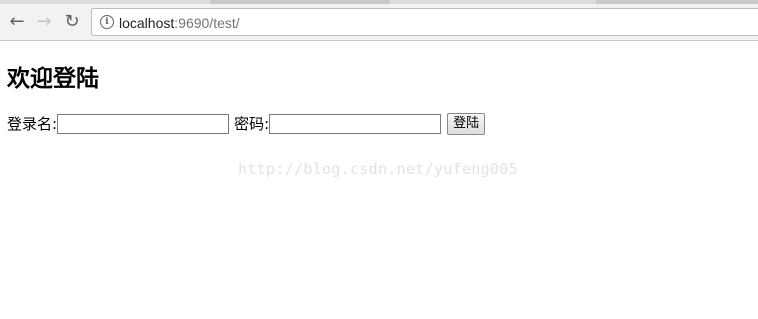 The image size is (758, 319). I want to click on login-form: 登录名: 密码: 登陆, so click(246, 124).